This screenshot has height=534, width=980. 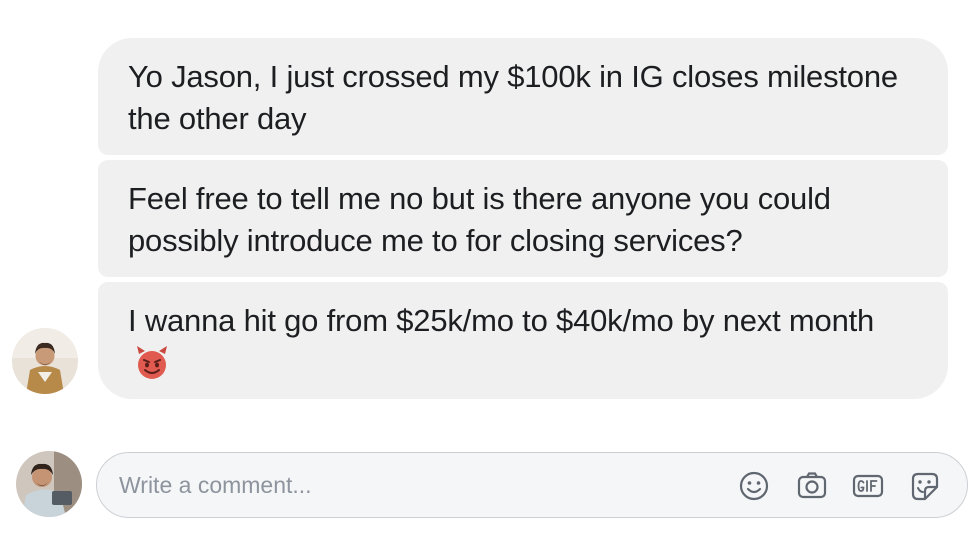 I want to click on sender-avatar, so click(x=45, y=361).